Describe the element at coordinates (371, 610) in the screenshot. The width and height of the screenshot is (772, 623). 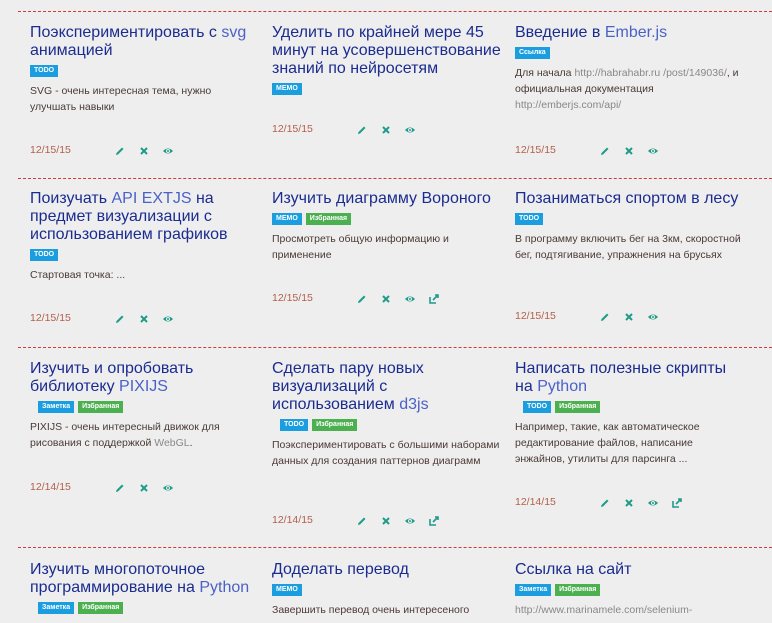
I see `note-description: Завершить перевод очень интересеного` at that location.